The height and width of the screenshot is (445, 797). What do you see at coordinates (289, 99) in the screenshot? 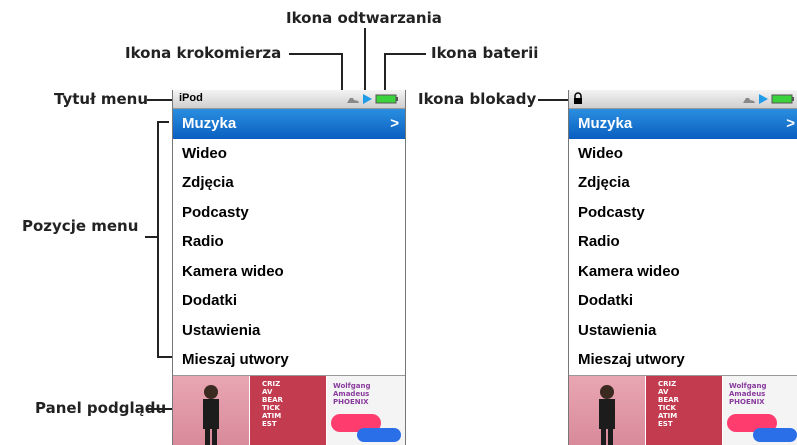
I see `title-bar: iPod` at bounding box center [289, 99].